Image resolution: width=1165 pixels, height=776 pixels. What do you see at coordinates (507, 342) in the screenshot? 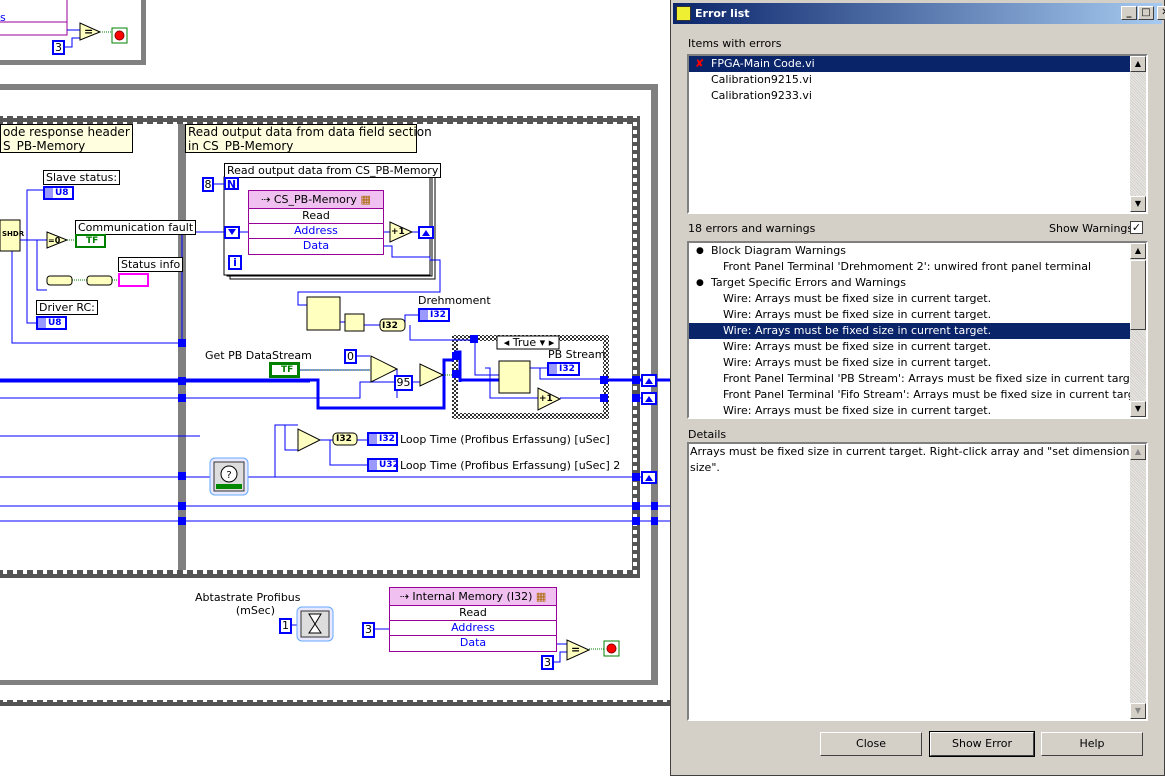
I see `case-prev-icon: ◂` at bounding box center [507, 342].